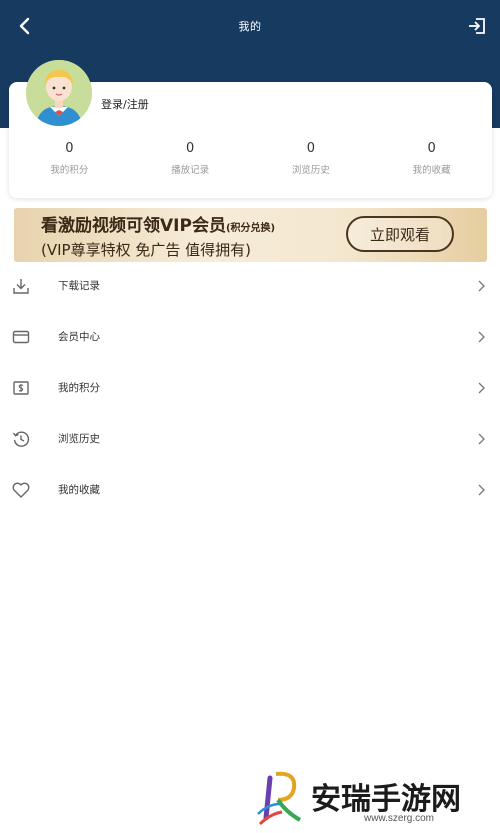  Describe the element at coordinates (250, 438) in the screenshot. I see `menu-item-browse-history: 浏览历史` at that location.